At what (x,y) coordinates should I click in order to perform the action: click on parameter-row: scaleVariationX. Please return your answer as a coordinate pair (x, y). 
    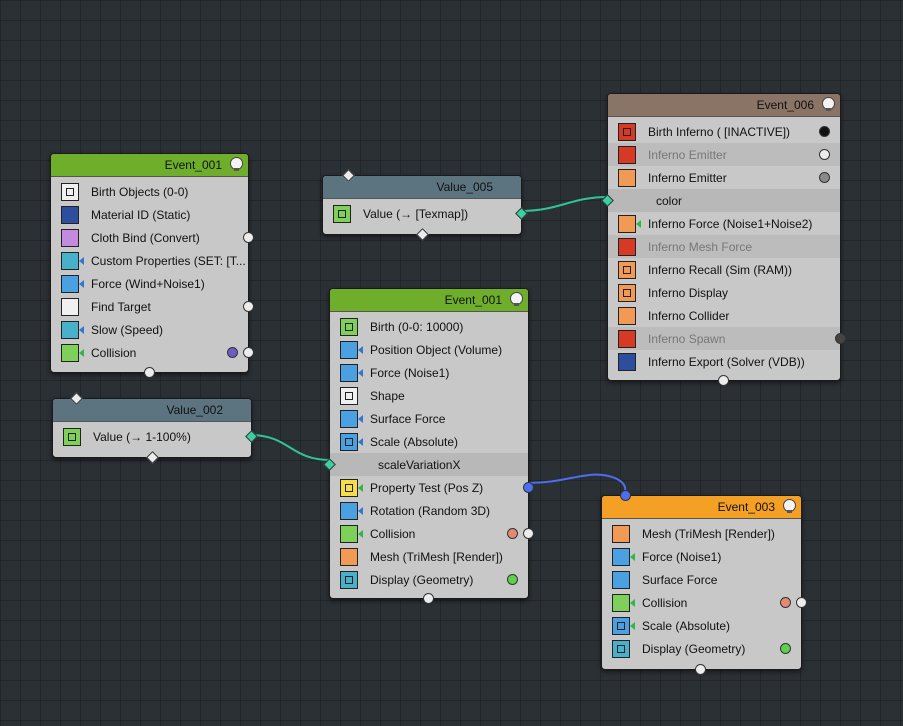
    Looking at the image, I should click on (425, 464).